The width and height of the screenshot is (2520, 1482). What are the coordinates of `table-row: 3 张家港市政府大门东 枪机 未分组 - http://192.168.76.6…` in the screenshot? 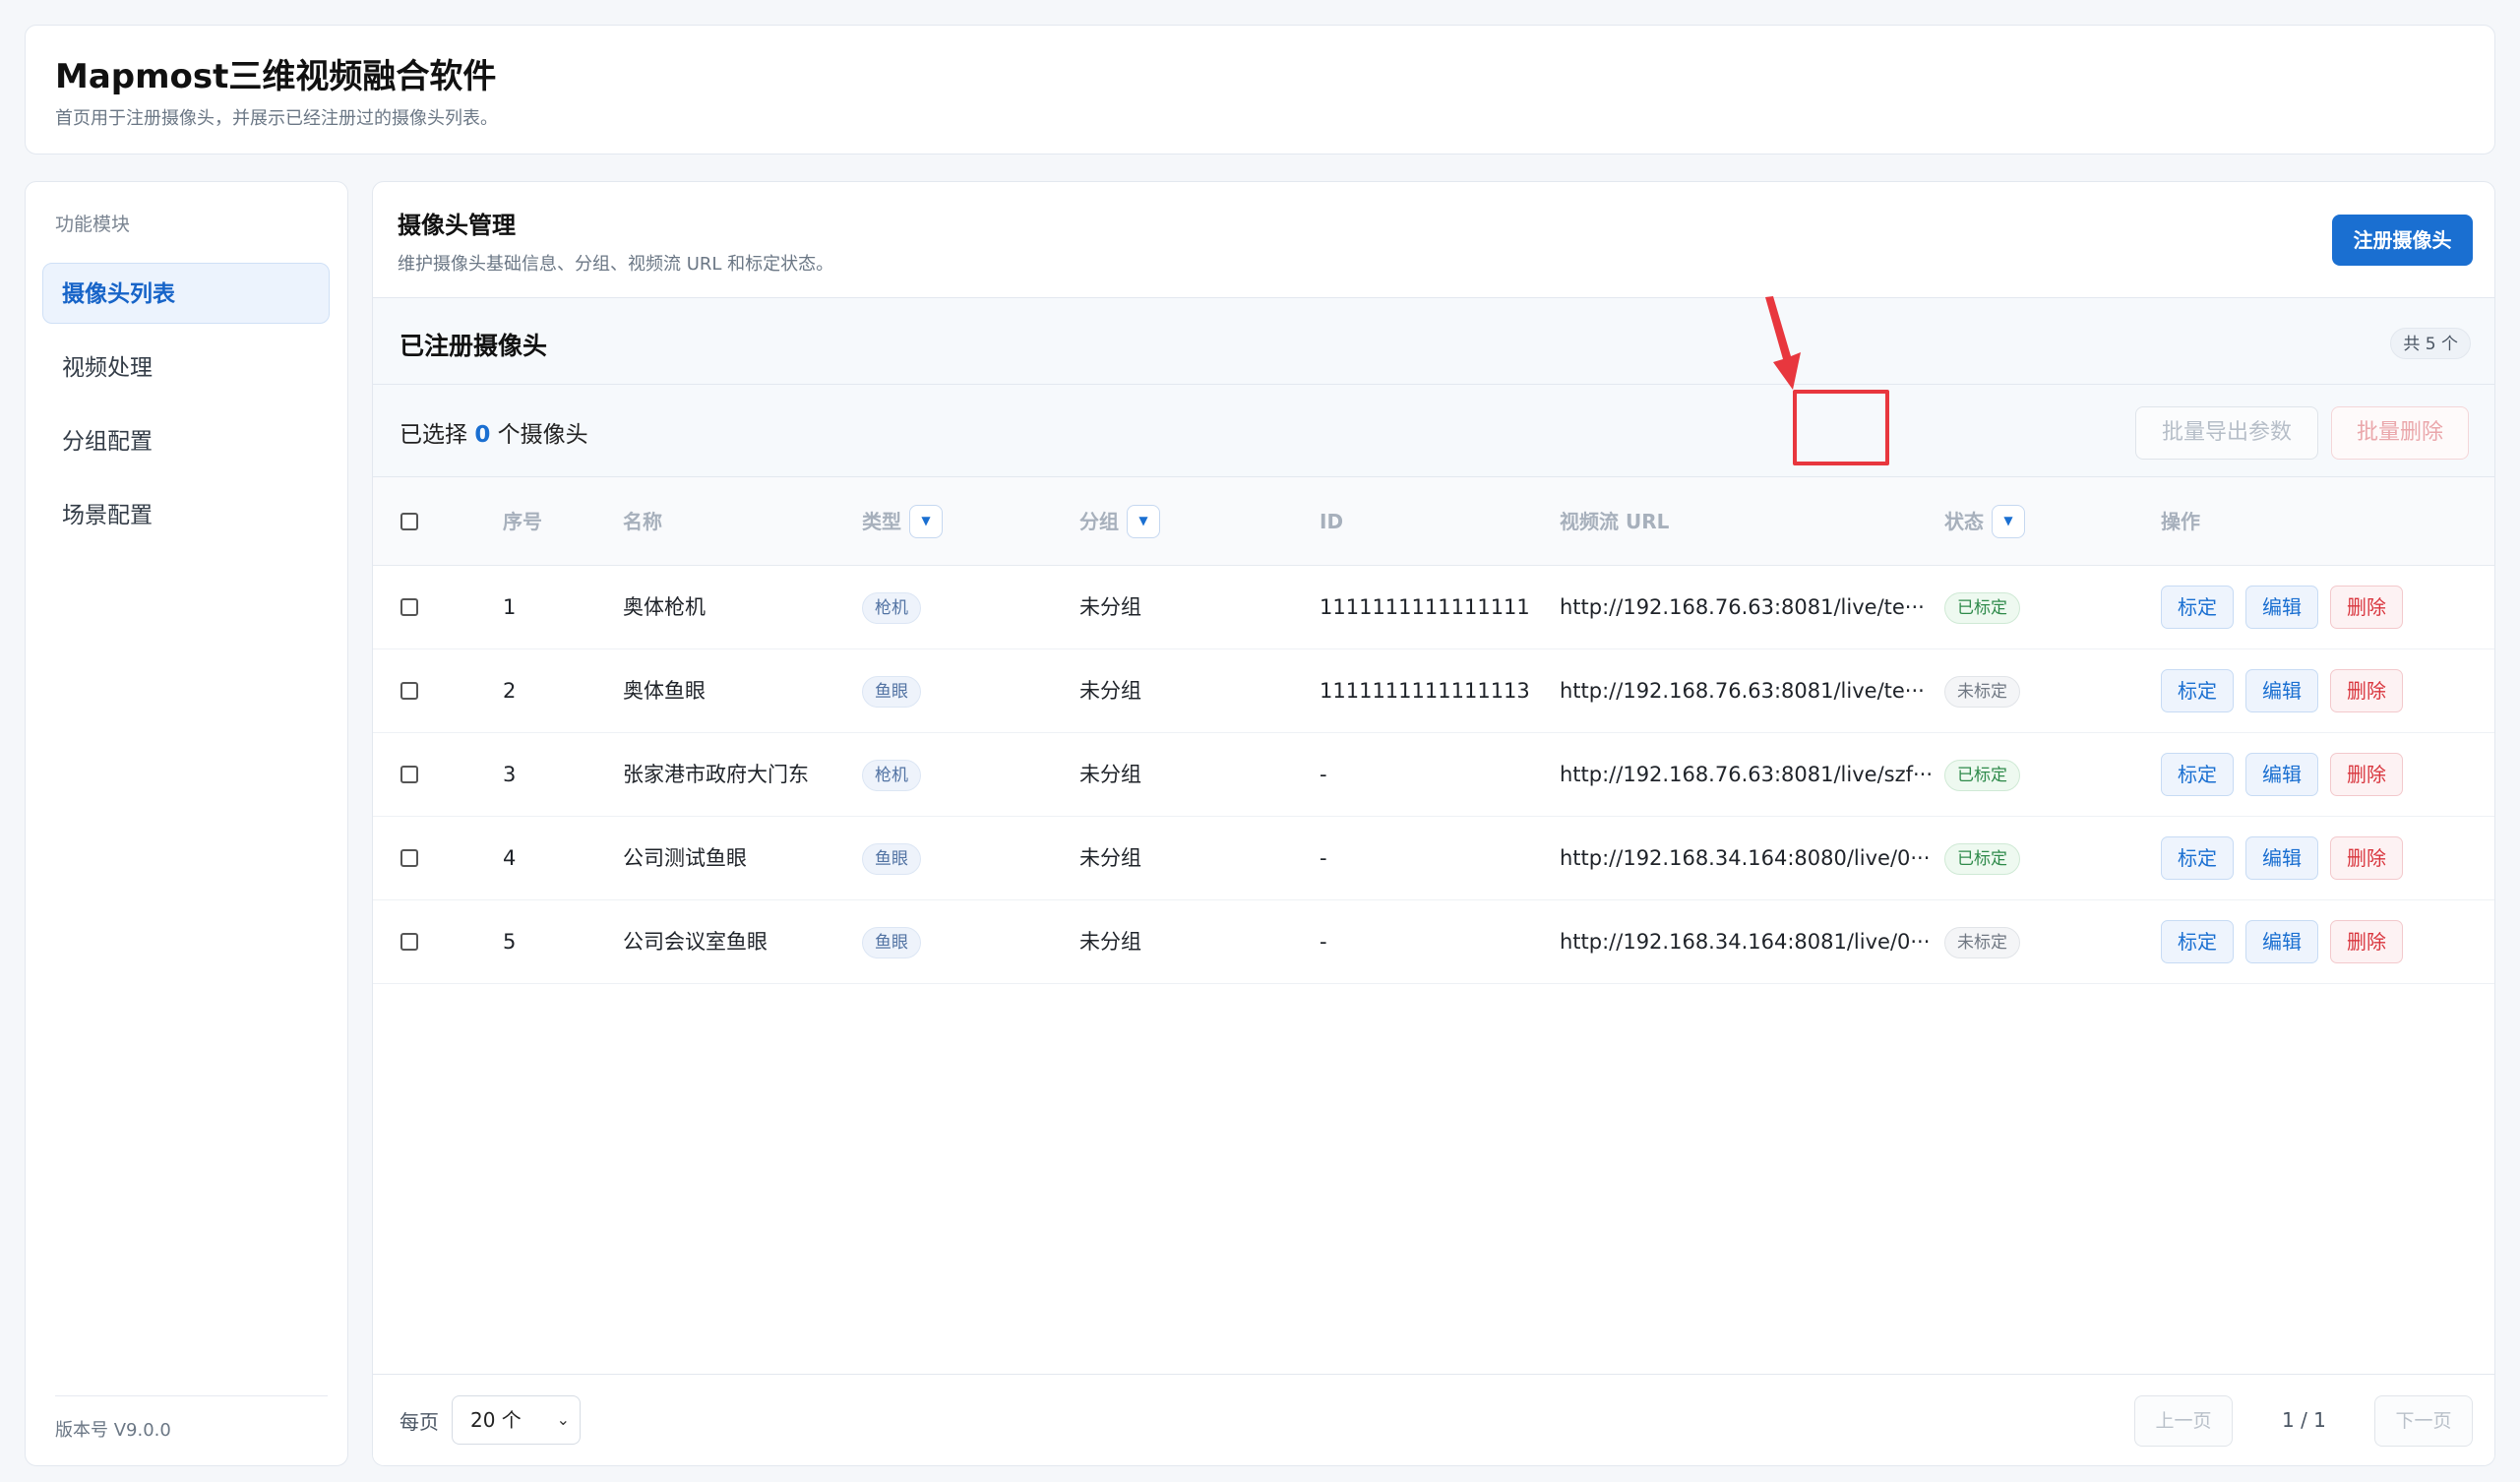 It's located at (1433, 775).